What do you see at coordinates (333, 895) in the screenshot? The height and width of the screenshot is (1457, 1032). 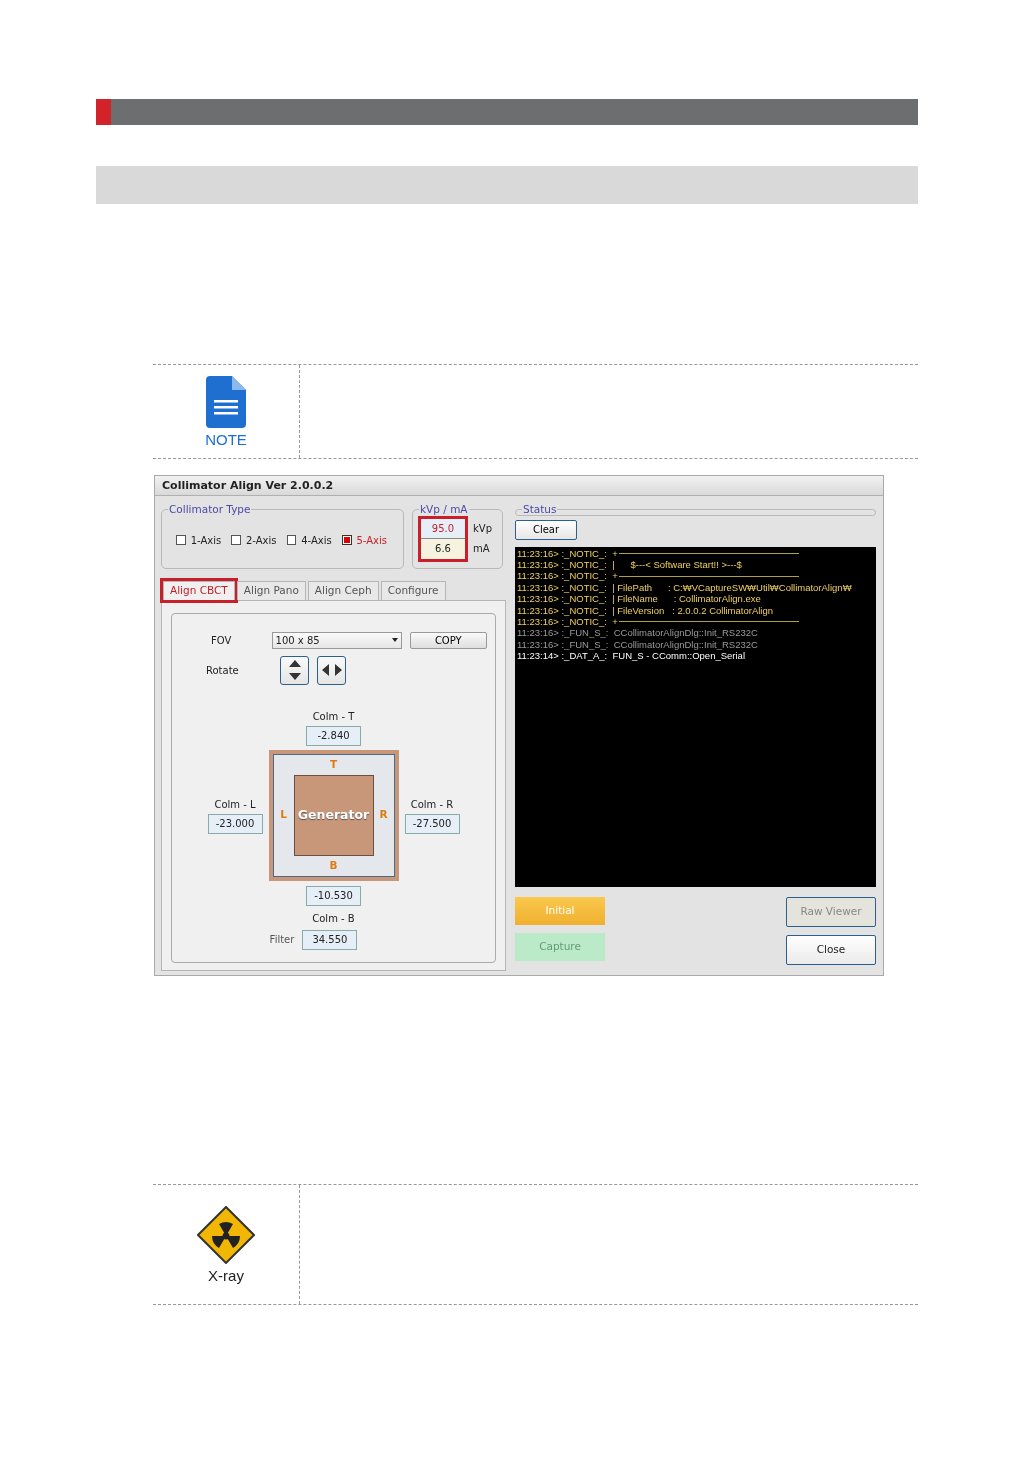 I see `value-field: -10.530` at bounding box center [333, 895].